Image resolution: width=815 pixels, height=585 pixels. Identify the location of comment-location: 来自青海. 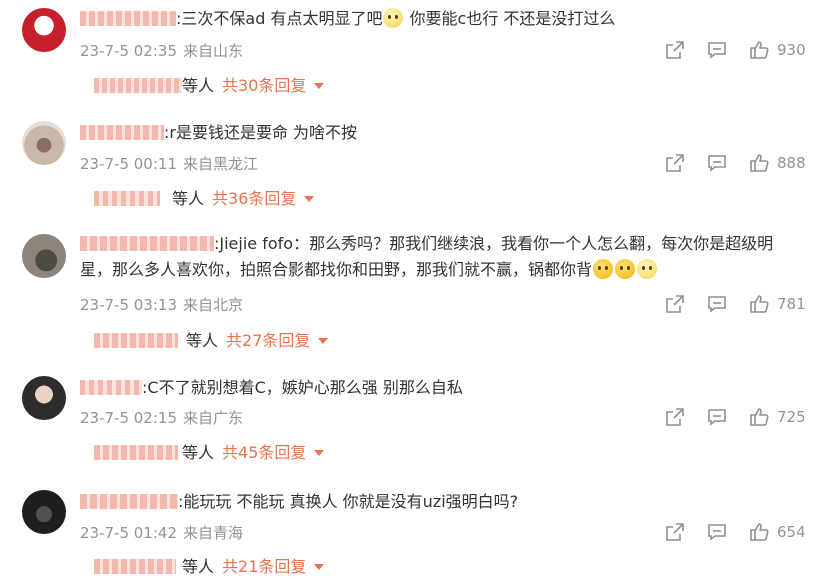
(213, 533).